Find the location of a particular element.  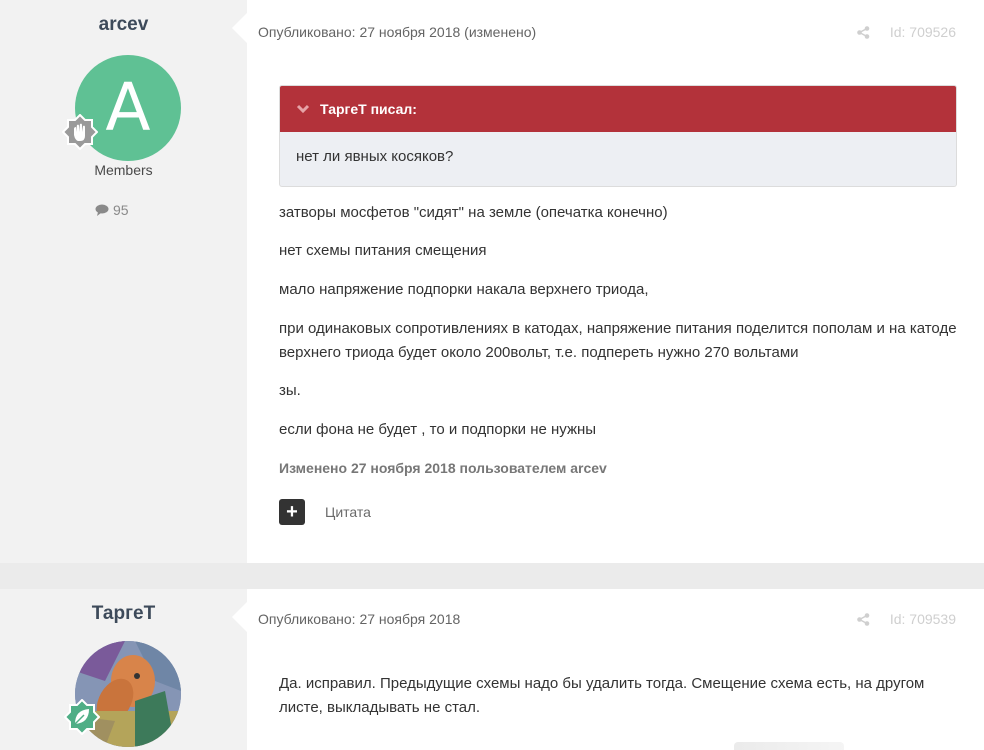

post-count: 95 is located at coordinates (112, 210).